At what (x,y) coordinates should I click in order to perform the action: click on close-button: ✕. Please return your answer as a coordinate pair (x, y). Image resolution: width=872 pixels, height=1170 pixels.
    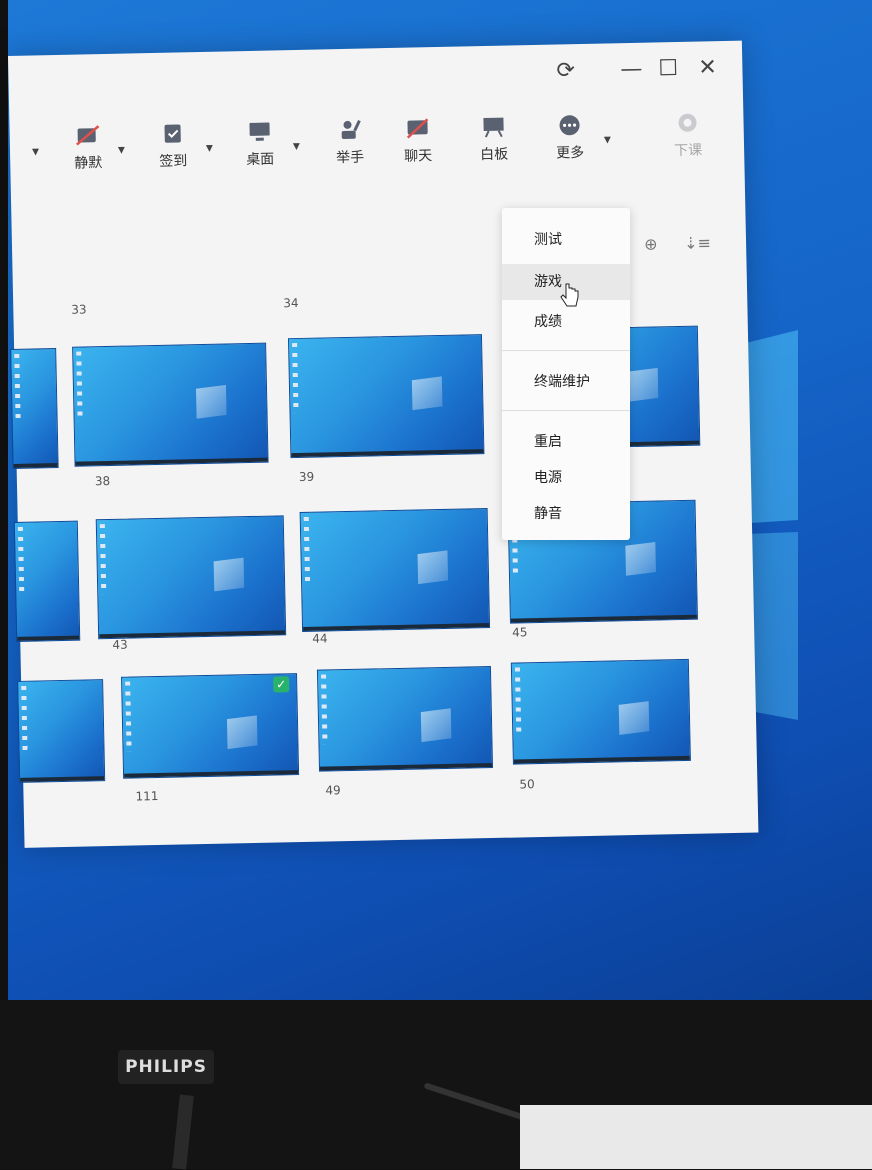
    Looking at the image, I should click on (707, 67).